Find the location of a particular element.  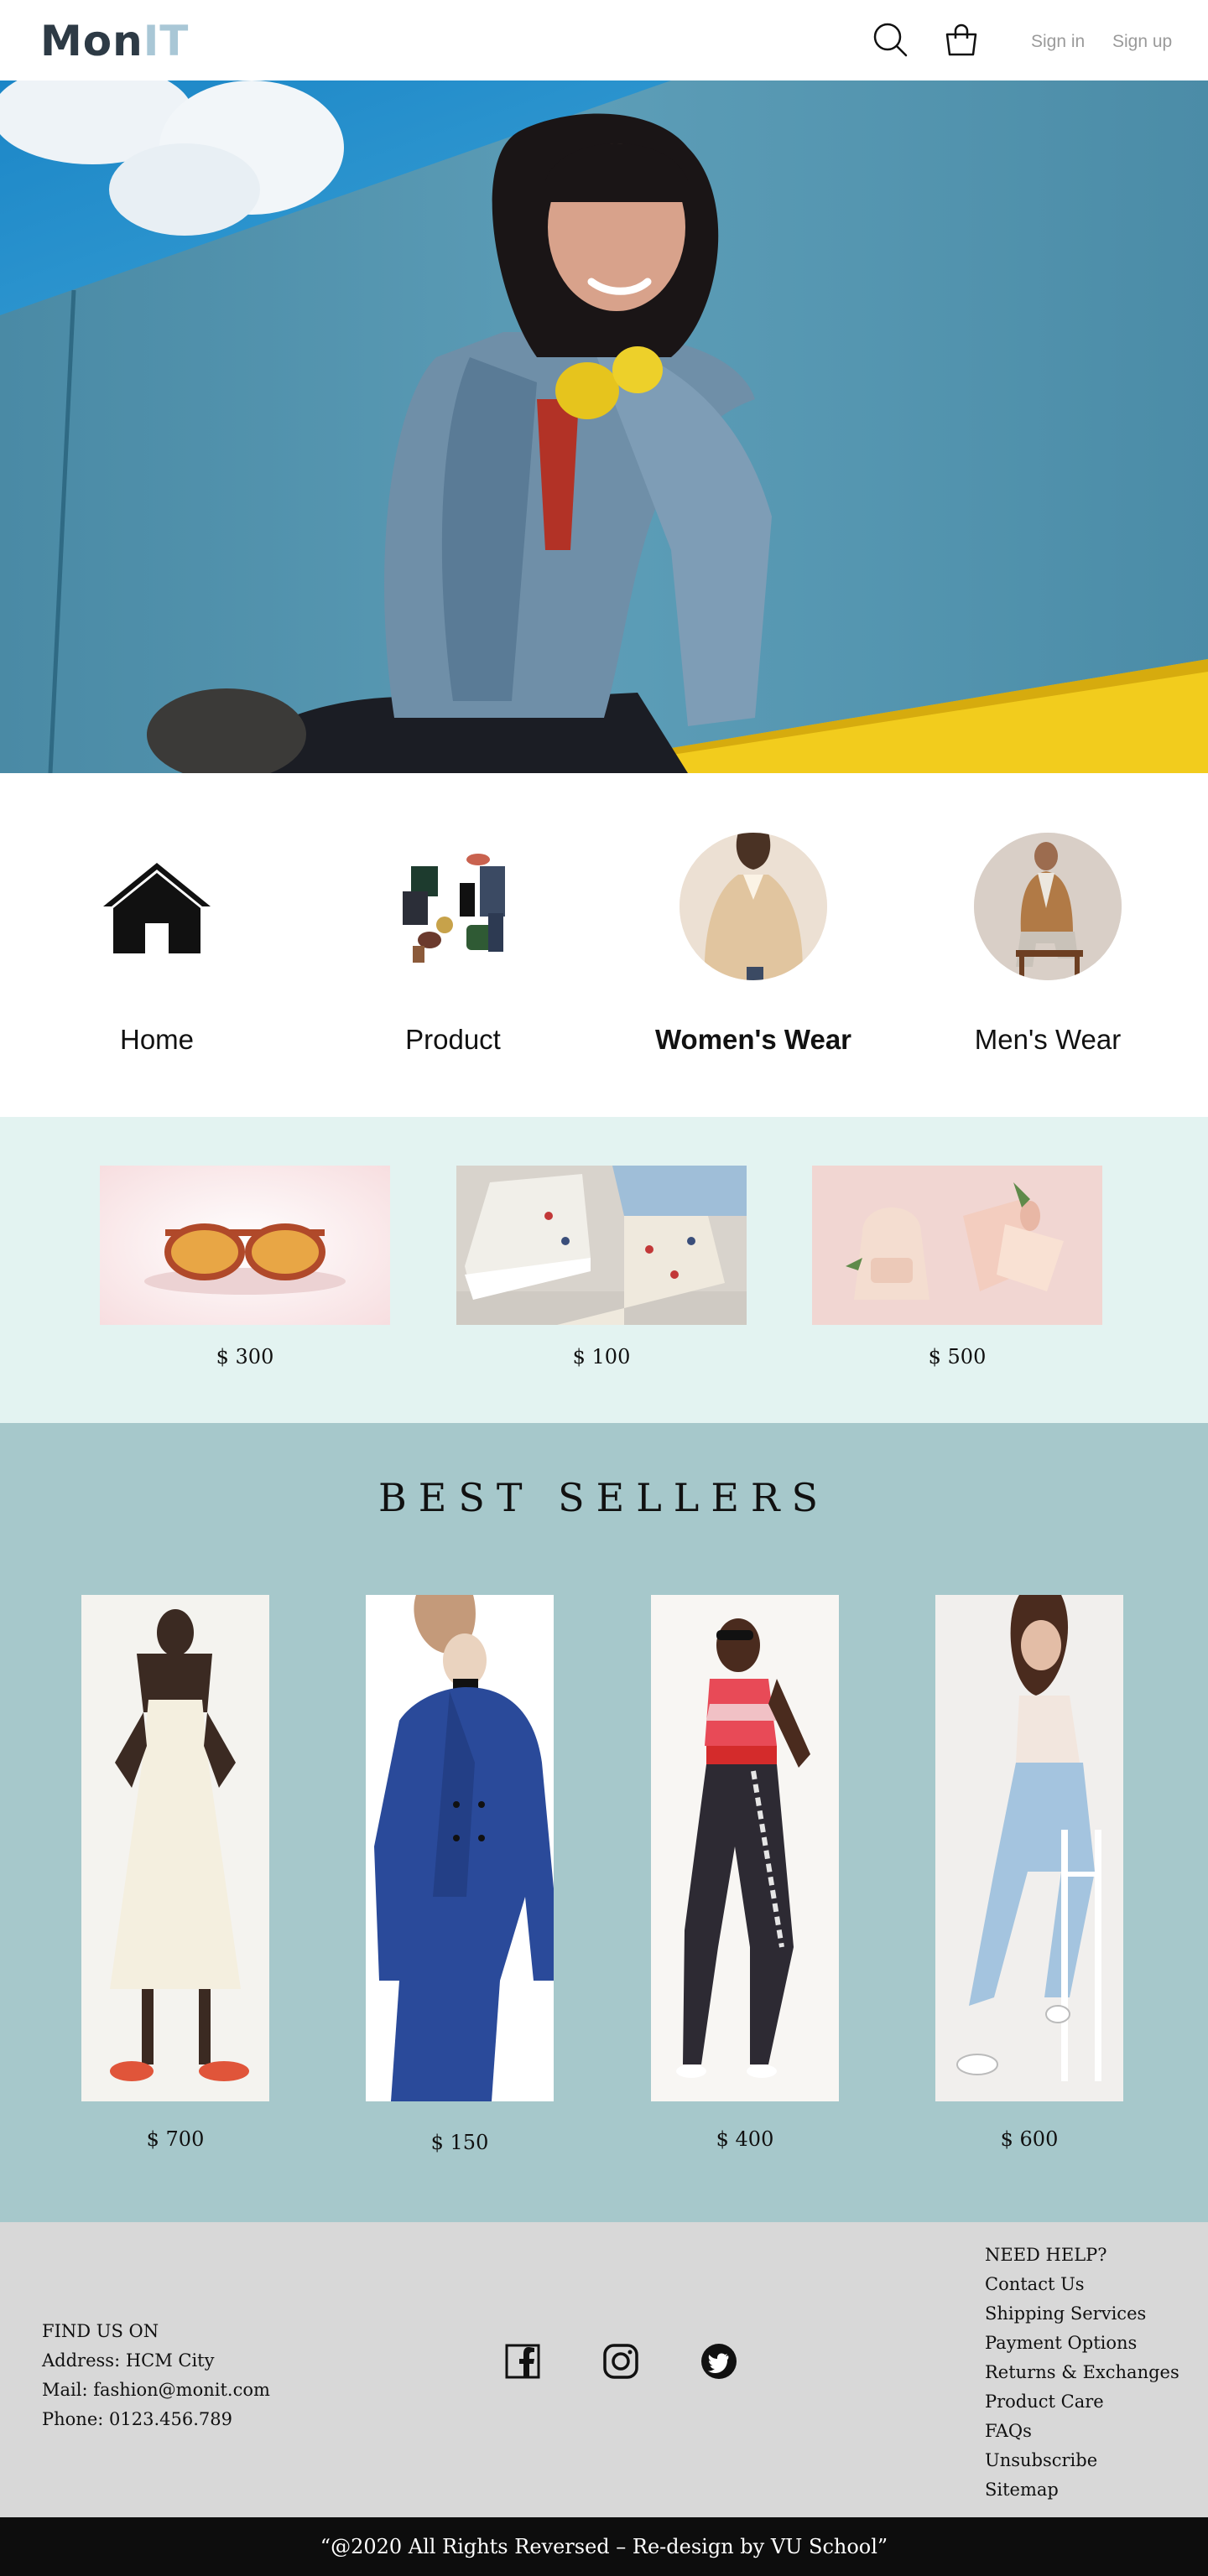

search-icon is located at coordinates (890, 40).